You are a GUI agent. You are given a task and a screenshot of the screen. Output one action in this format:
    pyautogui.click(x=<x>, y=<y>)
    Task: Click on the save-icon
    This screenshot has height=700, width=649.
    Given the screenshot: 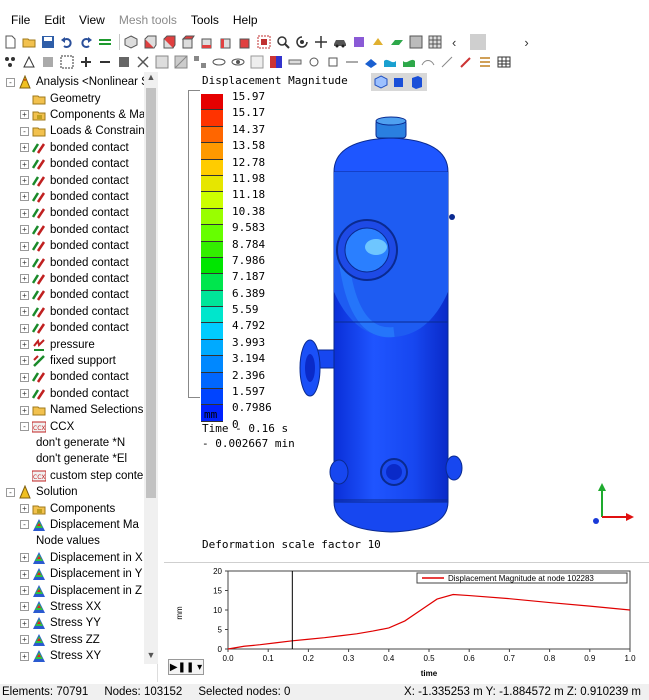 What is the action you would take?
    pyautogui.click(x=48, y=42)
    